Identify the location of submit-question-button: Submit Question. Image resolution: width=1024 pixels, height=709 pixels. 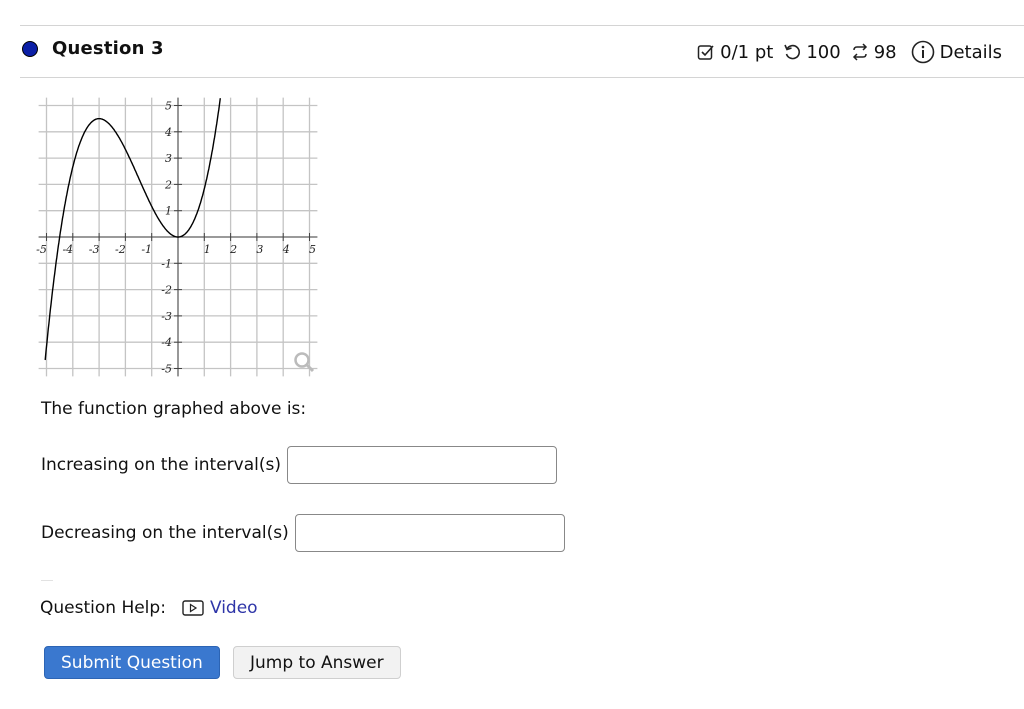
(132, 662).